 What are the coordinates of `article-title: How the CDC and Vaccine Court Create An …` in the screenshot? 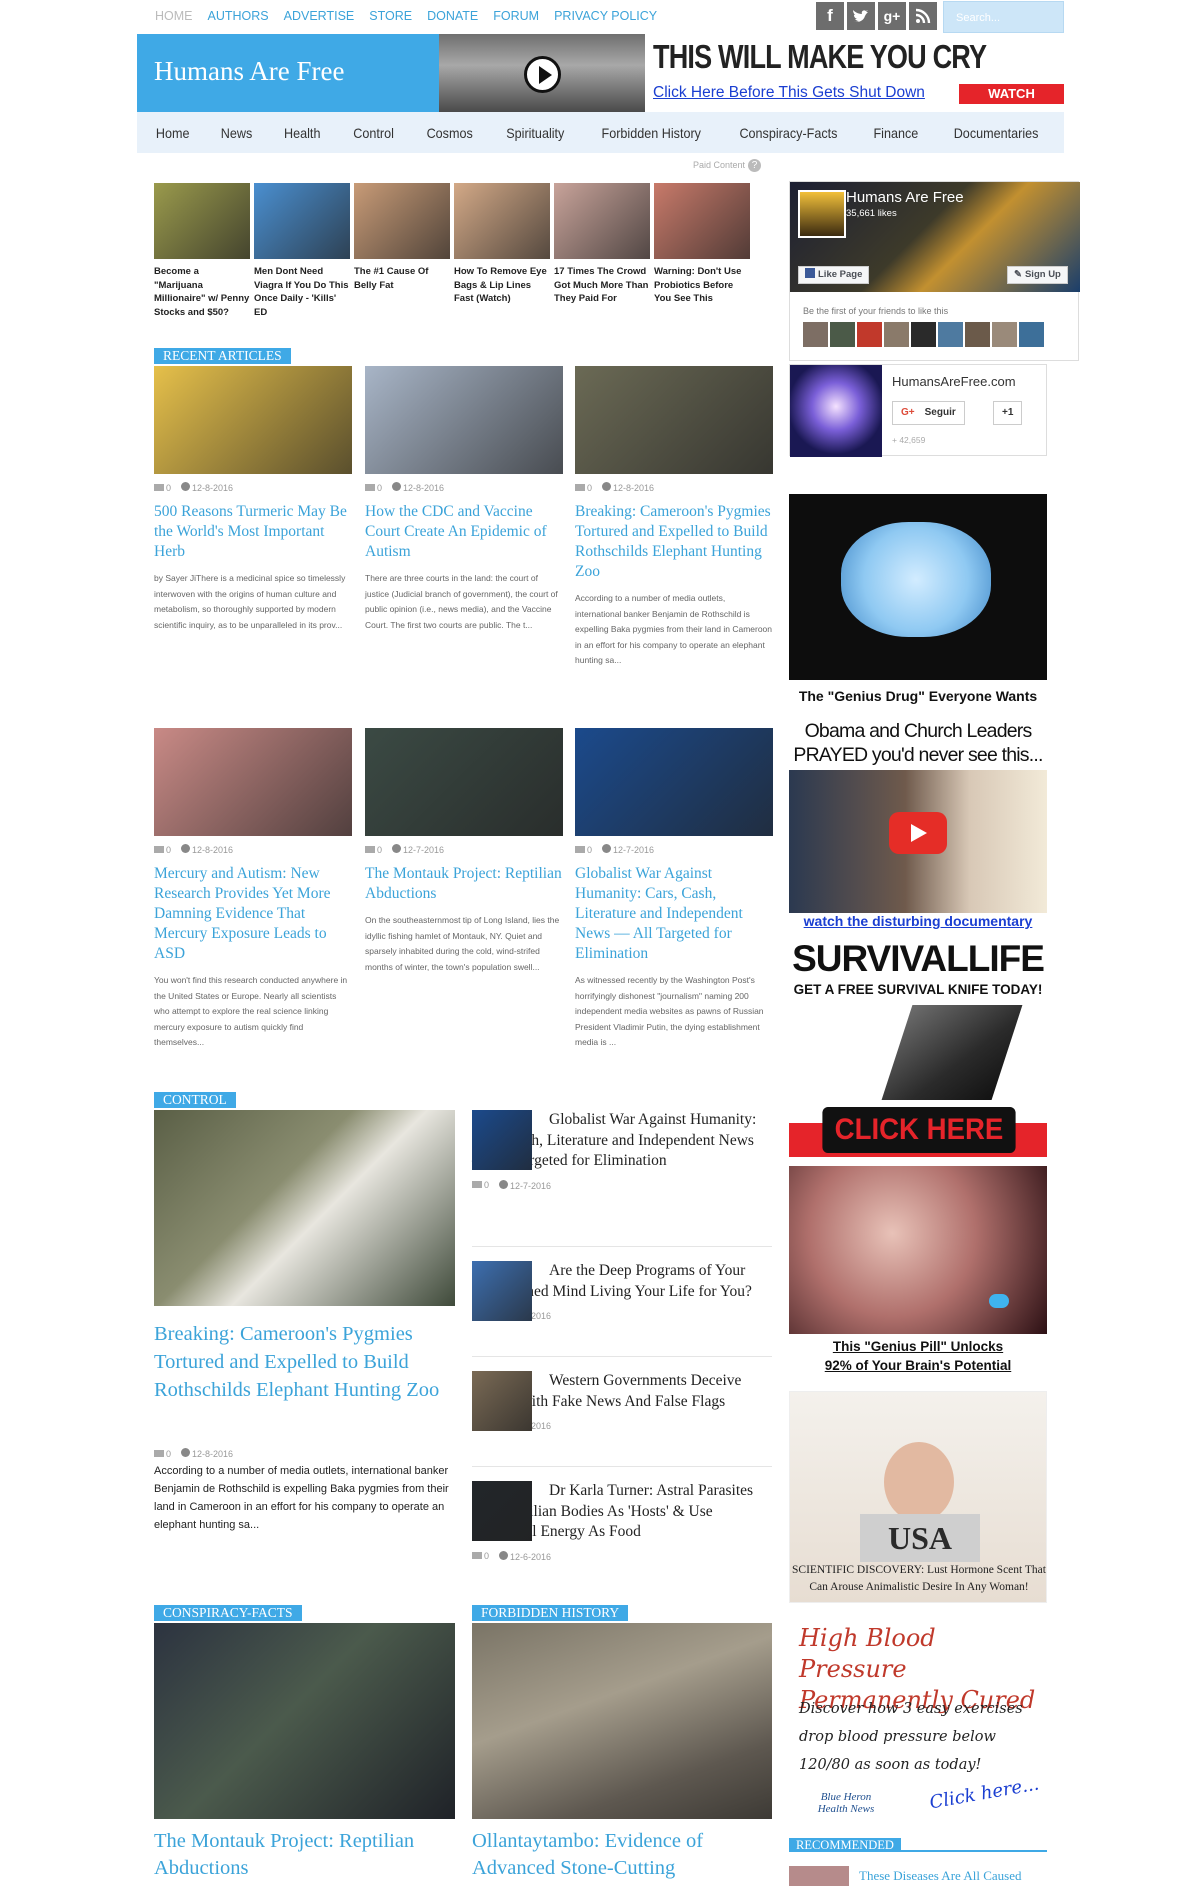 It's located at (464, 532).